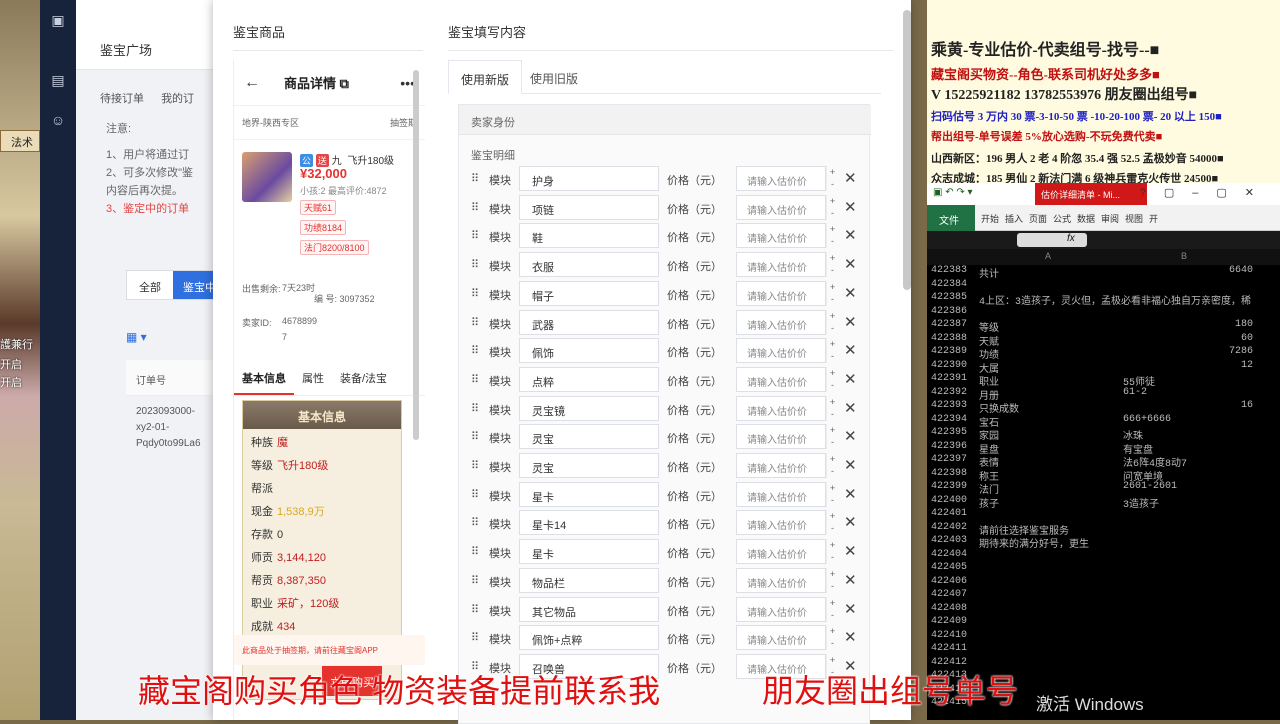 This screenshot has width=1280, height=724. I want to click on preview-scrollbar, so click(416, 255).